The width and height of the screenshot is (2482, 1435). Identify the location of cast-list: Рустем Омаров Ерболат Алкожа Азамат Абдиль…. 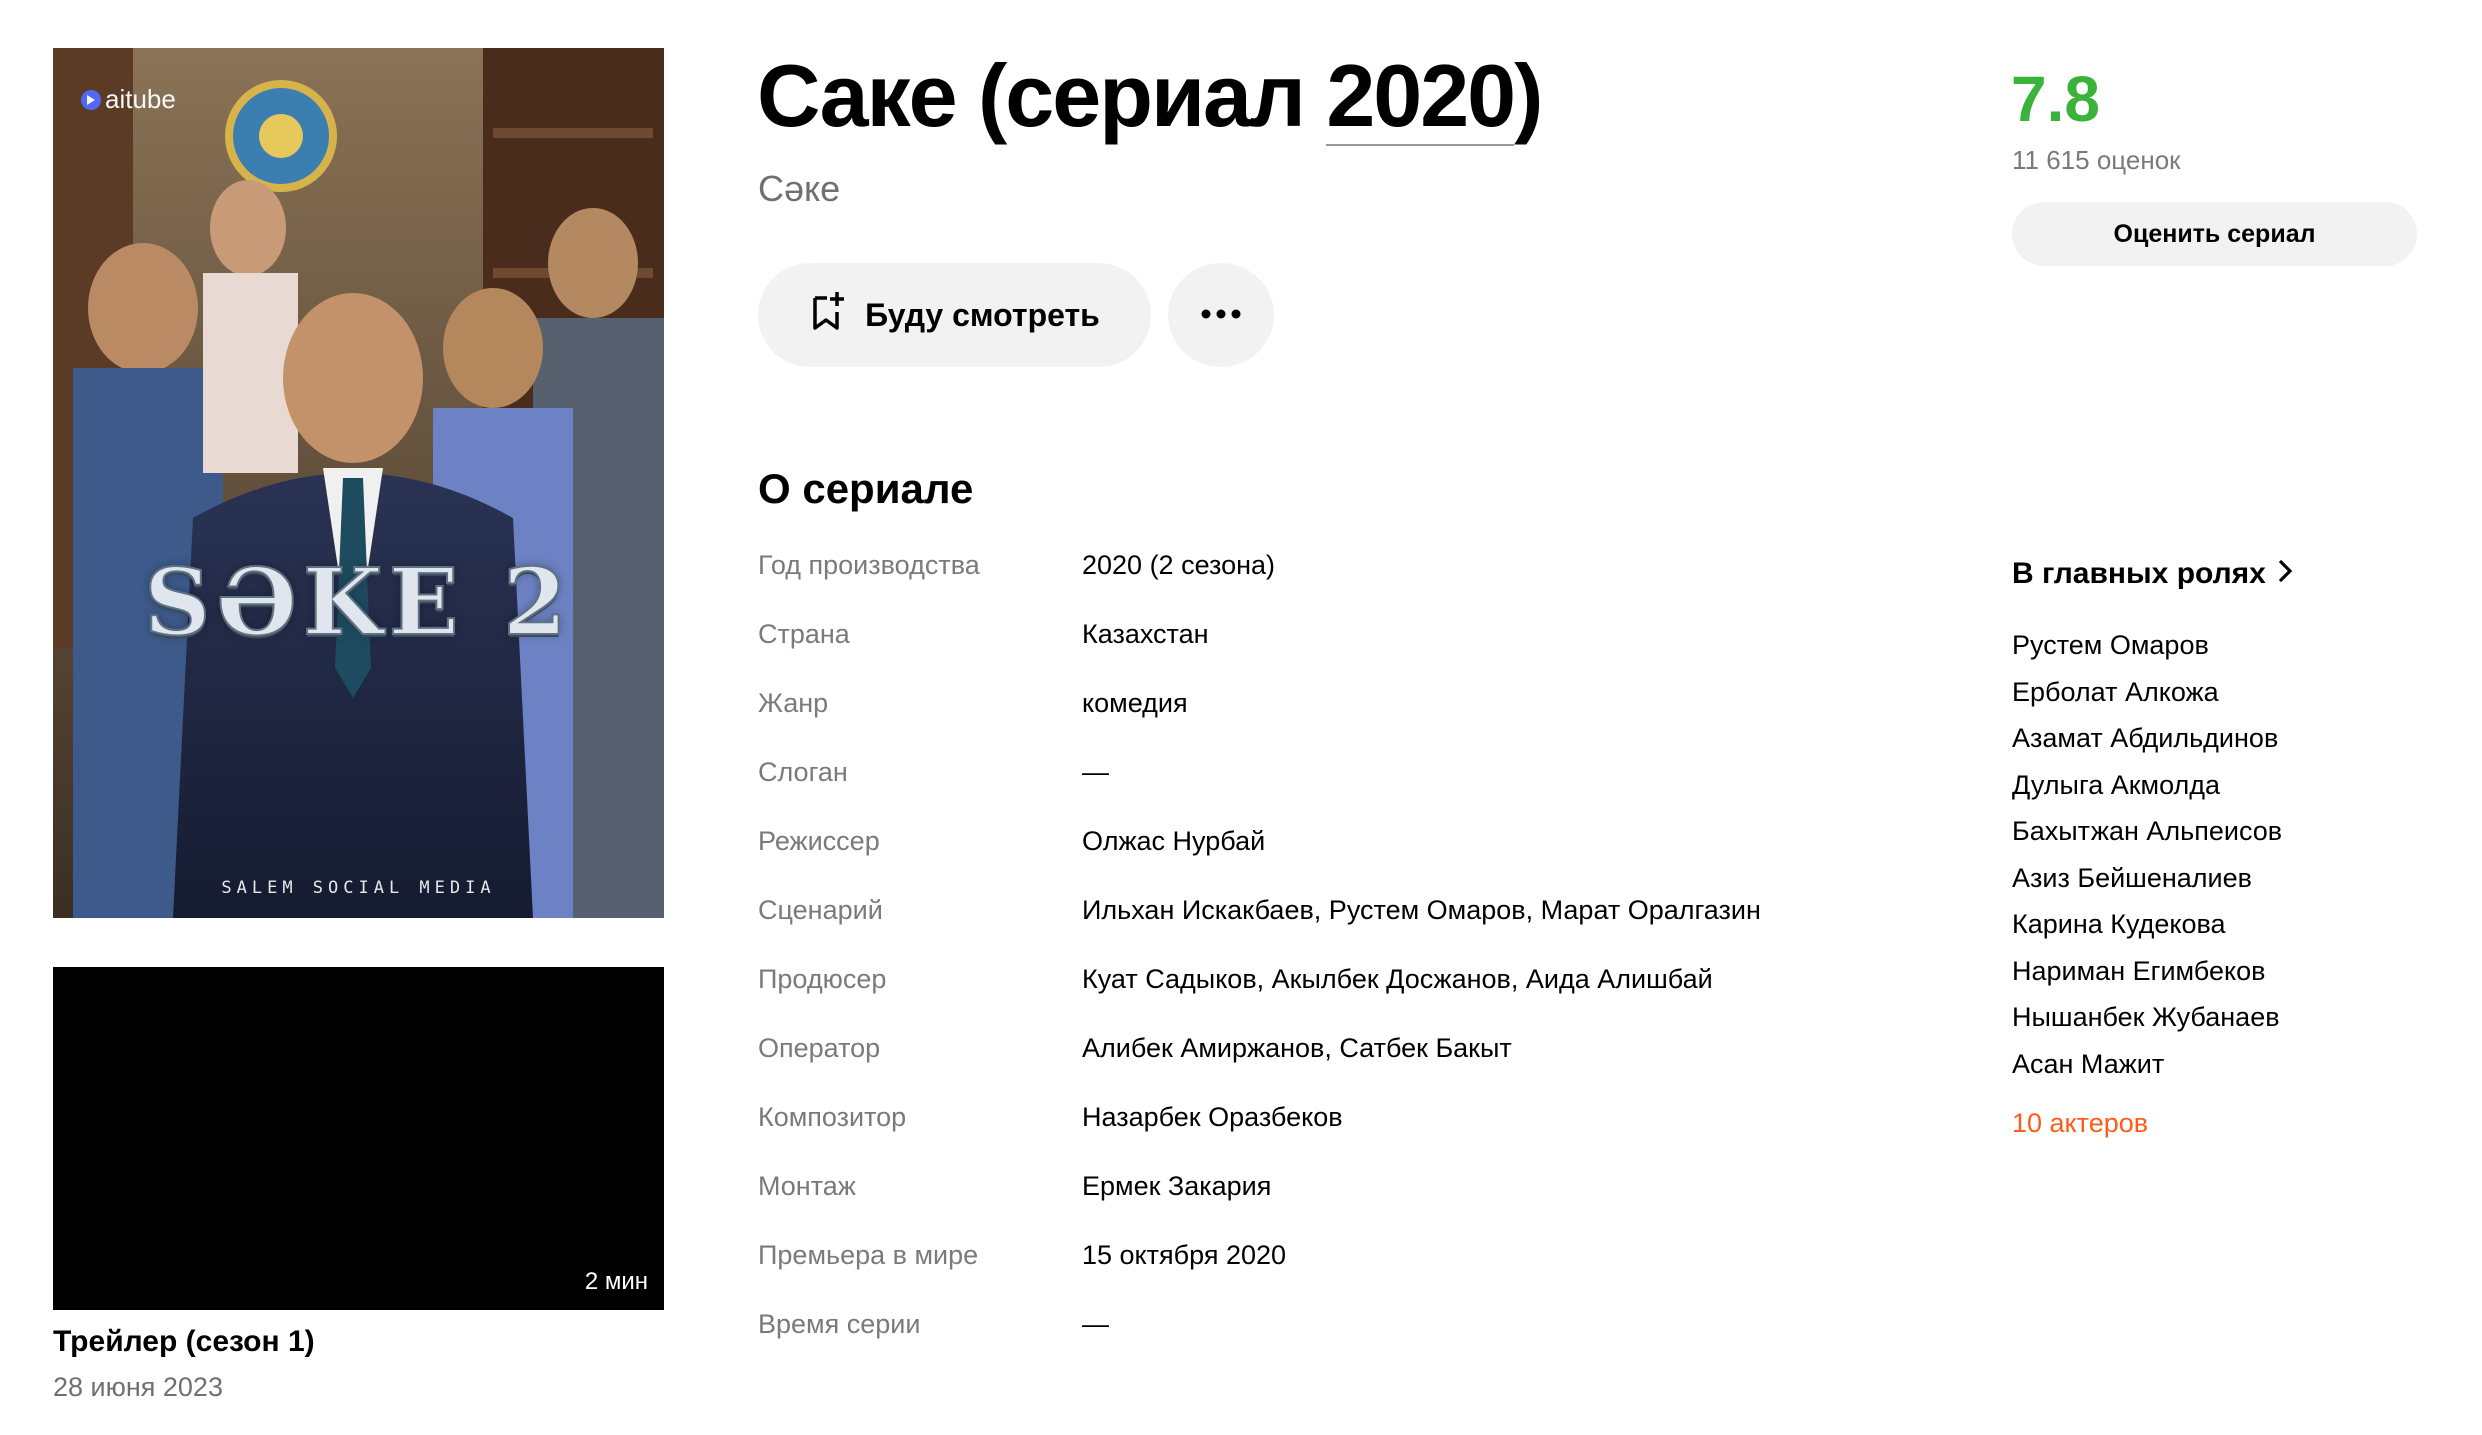
(2147, 860).